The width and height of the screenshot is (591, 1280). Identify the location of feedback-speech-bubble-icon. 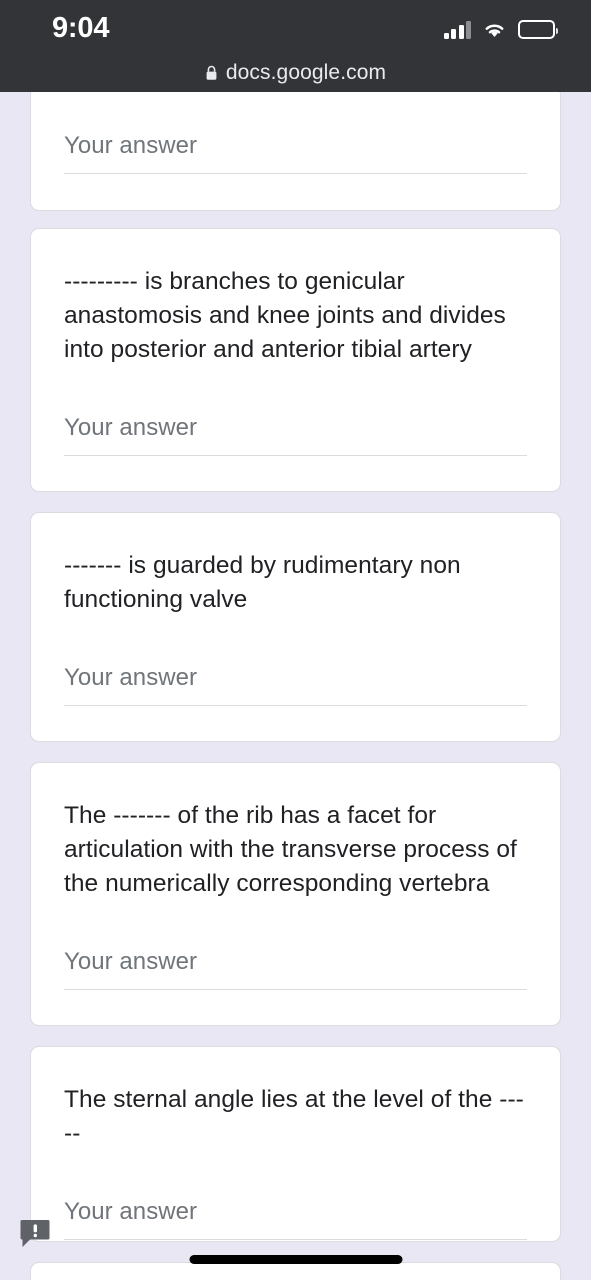
(36, 1234).